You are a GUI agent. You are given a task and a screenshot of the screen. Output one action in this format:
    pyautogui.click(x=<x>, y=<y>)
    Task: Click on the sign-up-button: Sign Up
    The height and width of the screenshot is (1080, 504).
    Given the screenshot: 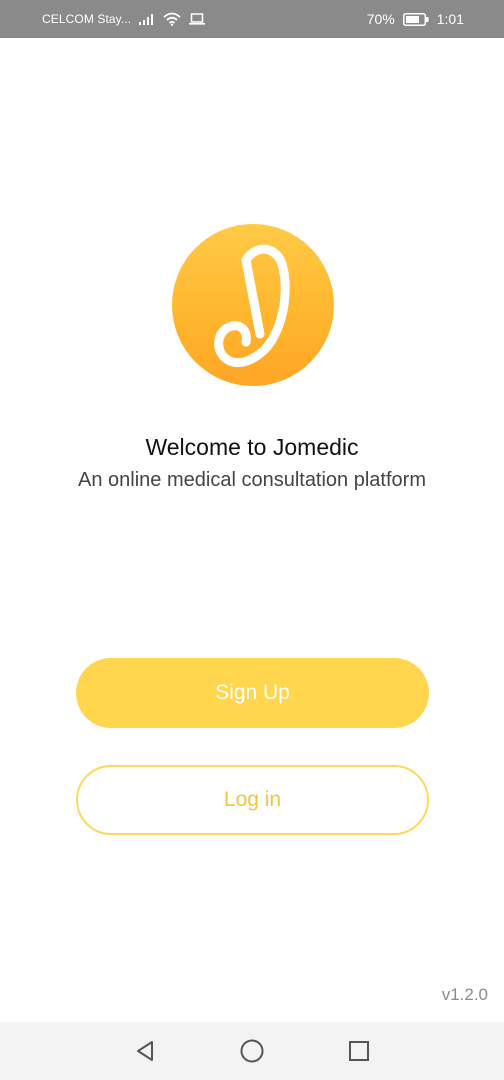 What is the action you would take?
    pyautogui.click(x=252, y=693)
    